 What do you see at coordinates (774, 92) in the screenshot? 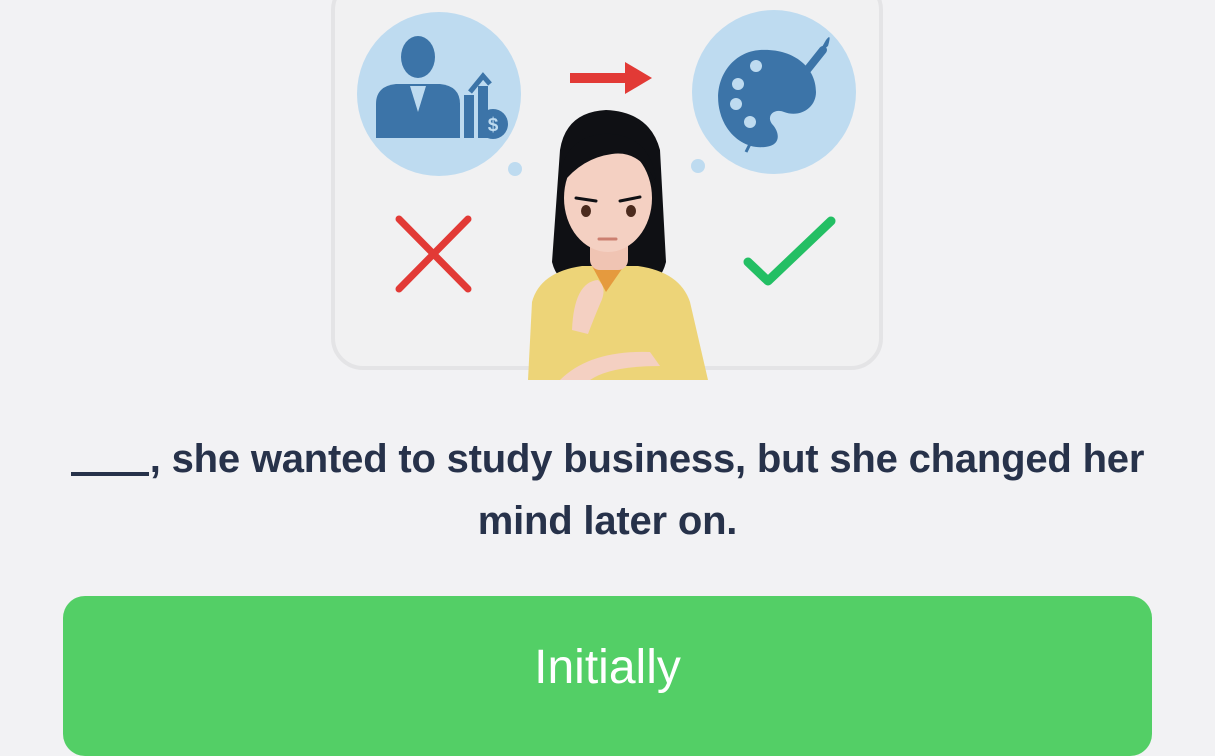
I see `paint-palette-brush-icon` at bounding box center [774, 92].